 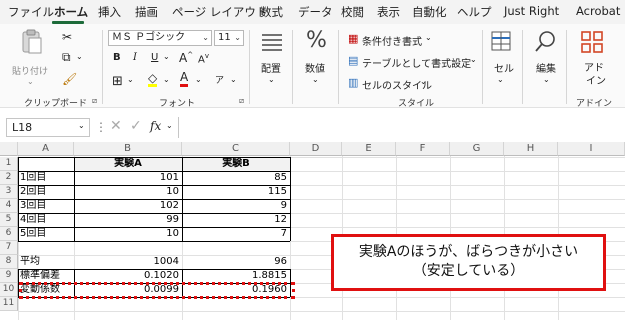 I want to click on name-box-dropdown-icon: ⌄, so click(x=81, y=125).